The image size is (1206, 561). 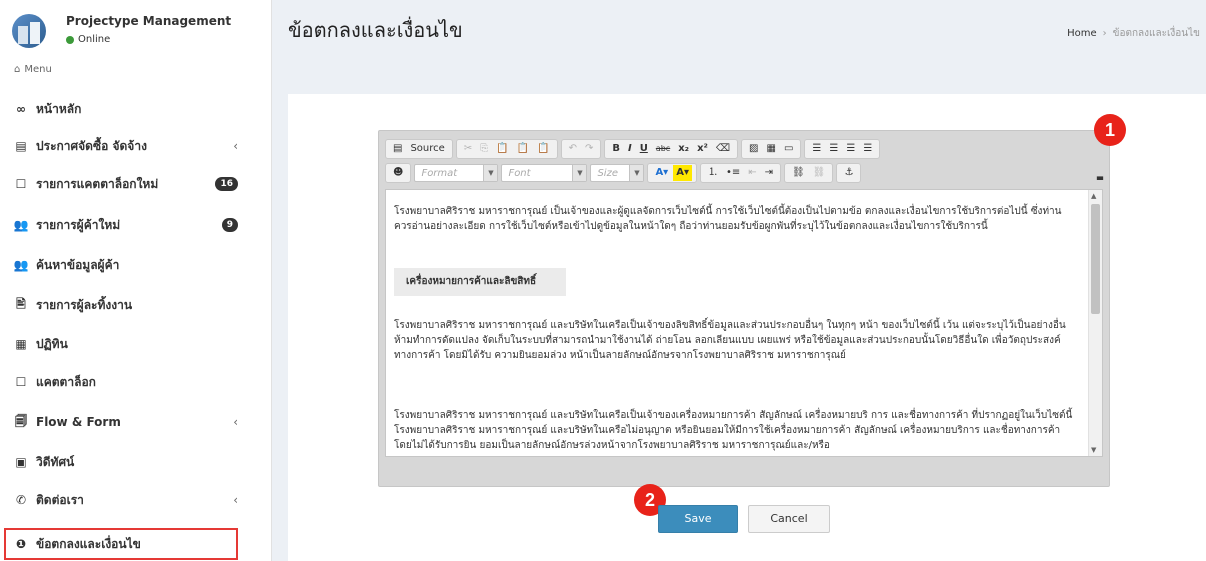 I want to click on sidebar-item-terms: ❶ ข้อตกลงและเงื่อนไข, so click(x=127, y=544).